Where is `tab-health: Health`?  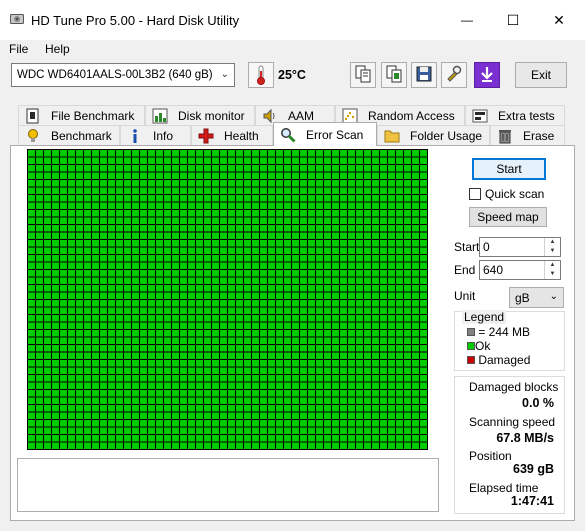 tab-health: Health is located at coordinates (232, 135).